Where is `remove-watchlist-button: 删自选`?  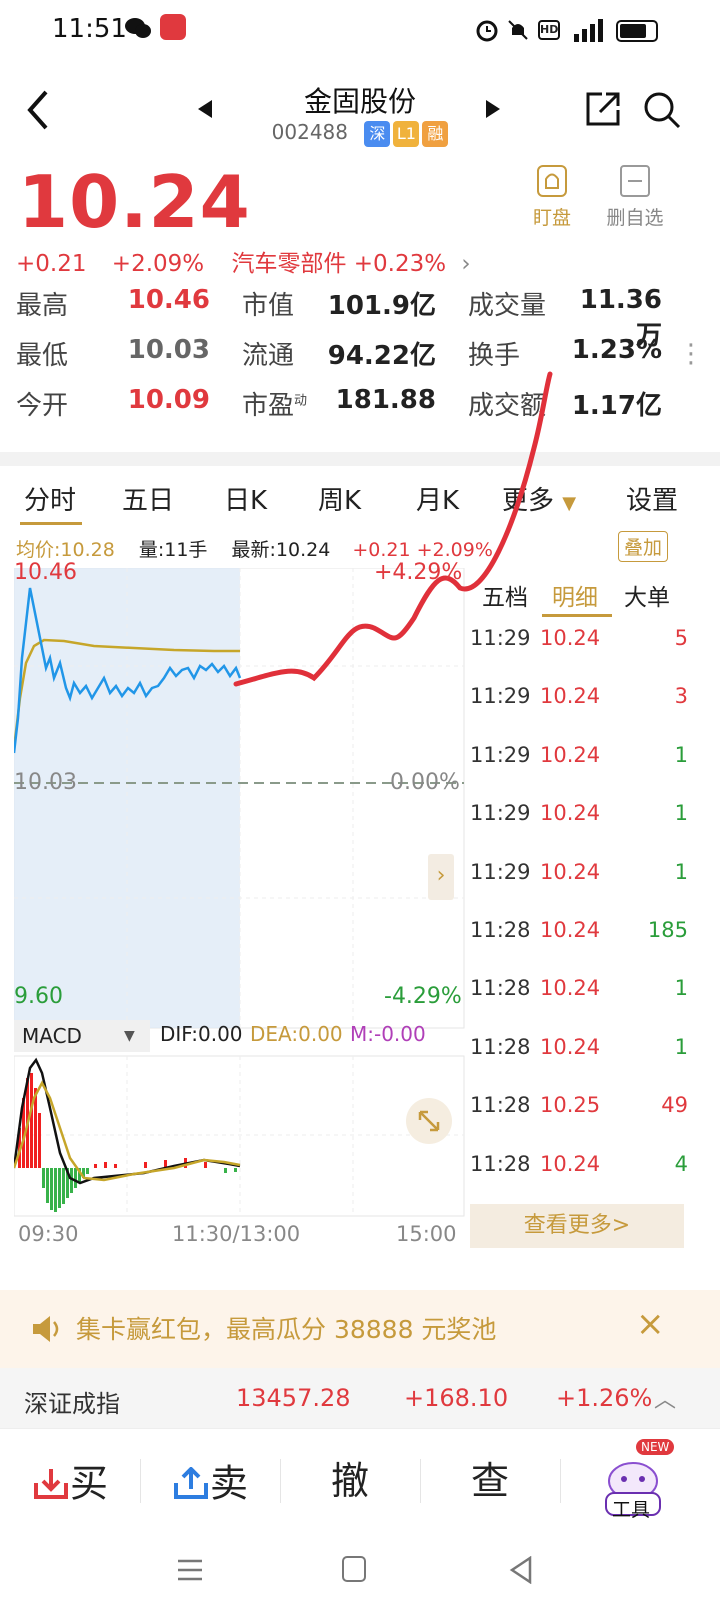
remove-watchlist-button: 删自选 is located at coordinates (635, 197).